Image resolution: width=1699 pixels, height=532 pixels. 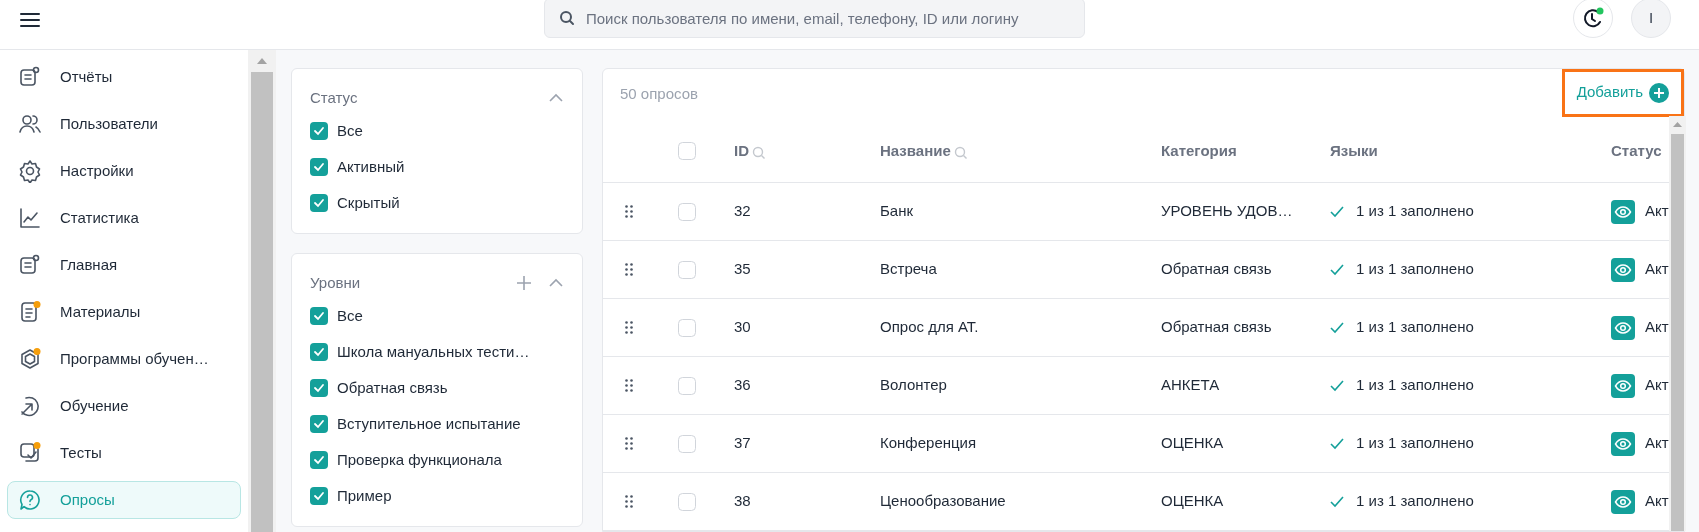 What do you see at coordinates (124, 124) in the screenshot?
I see `sidebar-item: Пользователи` at bounding box center [124, 124].